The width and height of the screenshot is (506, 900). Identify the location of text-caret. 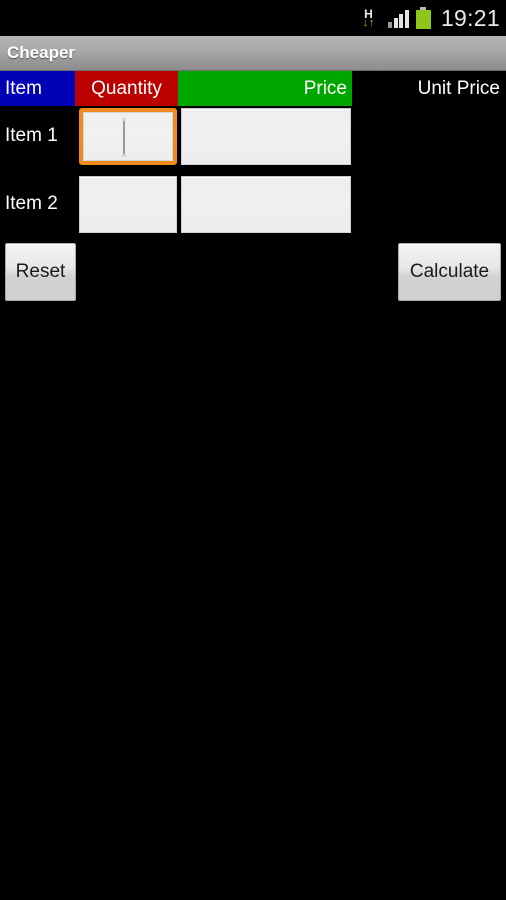
(124, 137).